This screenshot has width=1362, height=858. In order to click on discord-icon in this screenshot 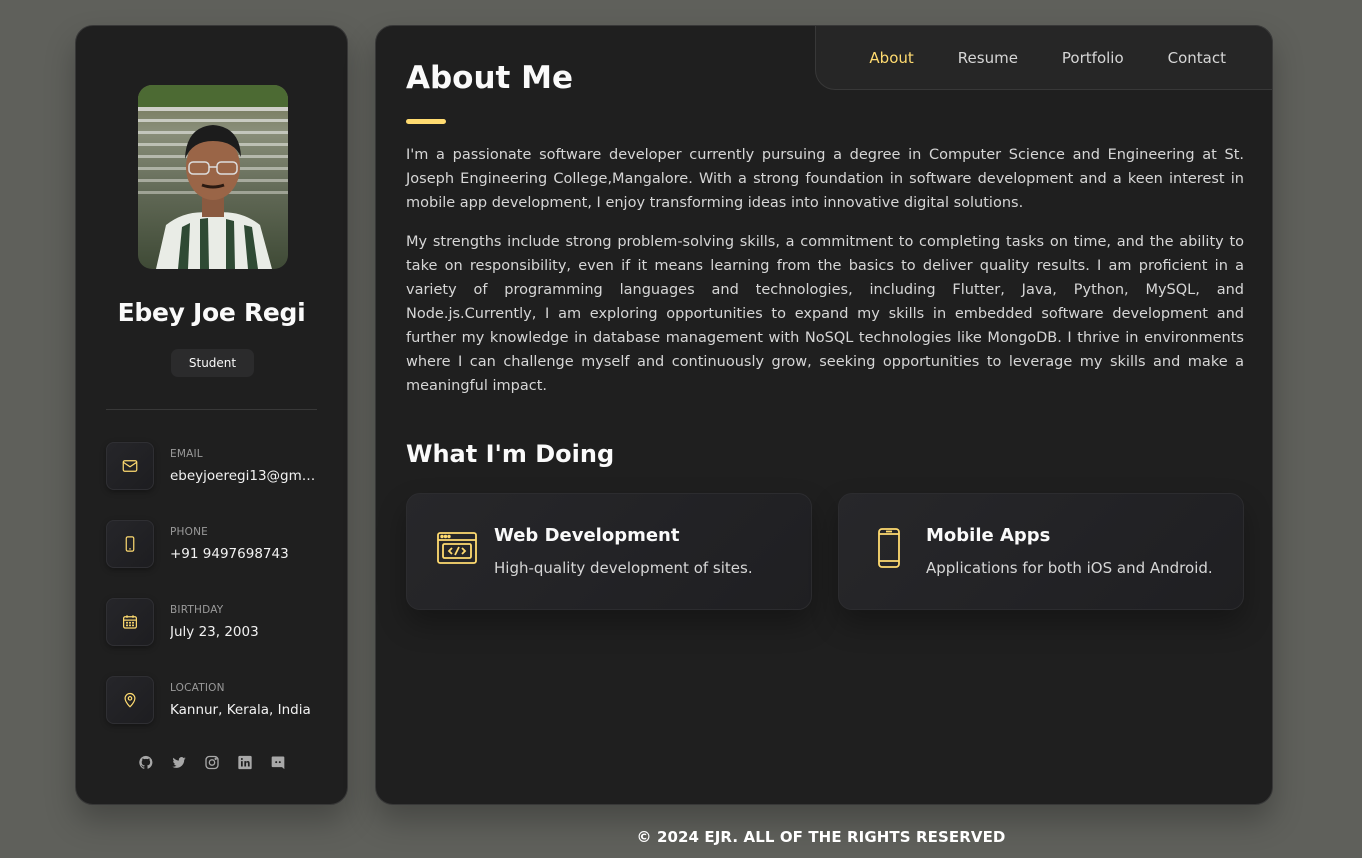, I will do `click(278, 762)`.